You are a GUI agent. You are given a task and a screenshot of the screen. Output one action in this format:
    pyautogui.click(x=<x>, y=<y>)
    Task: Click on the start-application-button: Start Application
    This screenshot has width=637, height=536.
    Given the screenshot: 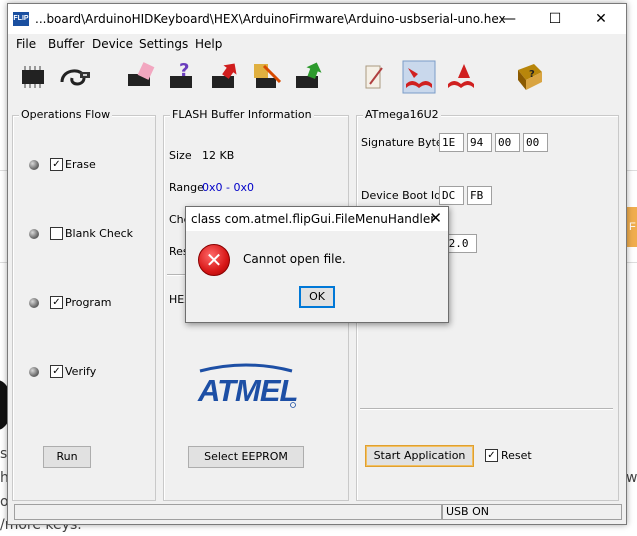 What is the action you would take?
    pyautogui.click(x=419, y=456)
    